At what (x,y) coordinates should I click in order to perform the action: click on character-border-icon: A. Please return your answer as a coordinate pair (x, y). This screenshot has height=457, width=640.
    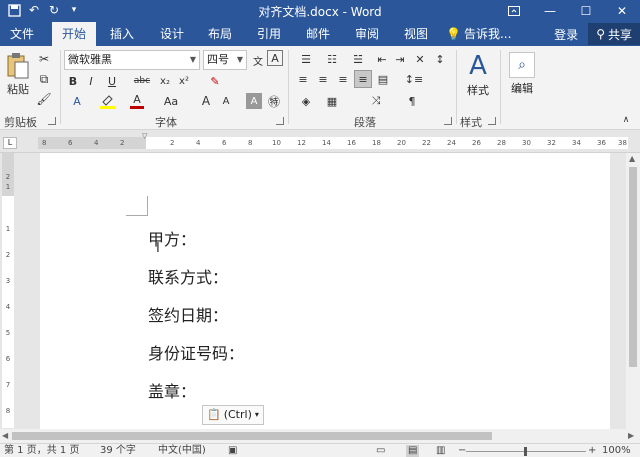
    Looking at the image, I should click on (275, 58).